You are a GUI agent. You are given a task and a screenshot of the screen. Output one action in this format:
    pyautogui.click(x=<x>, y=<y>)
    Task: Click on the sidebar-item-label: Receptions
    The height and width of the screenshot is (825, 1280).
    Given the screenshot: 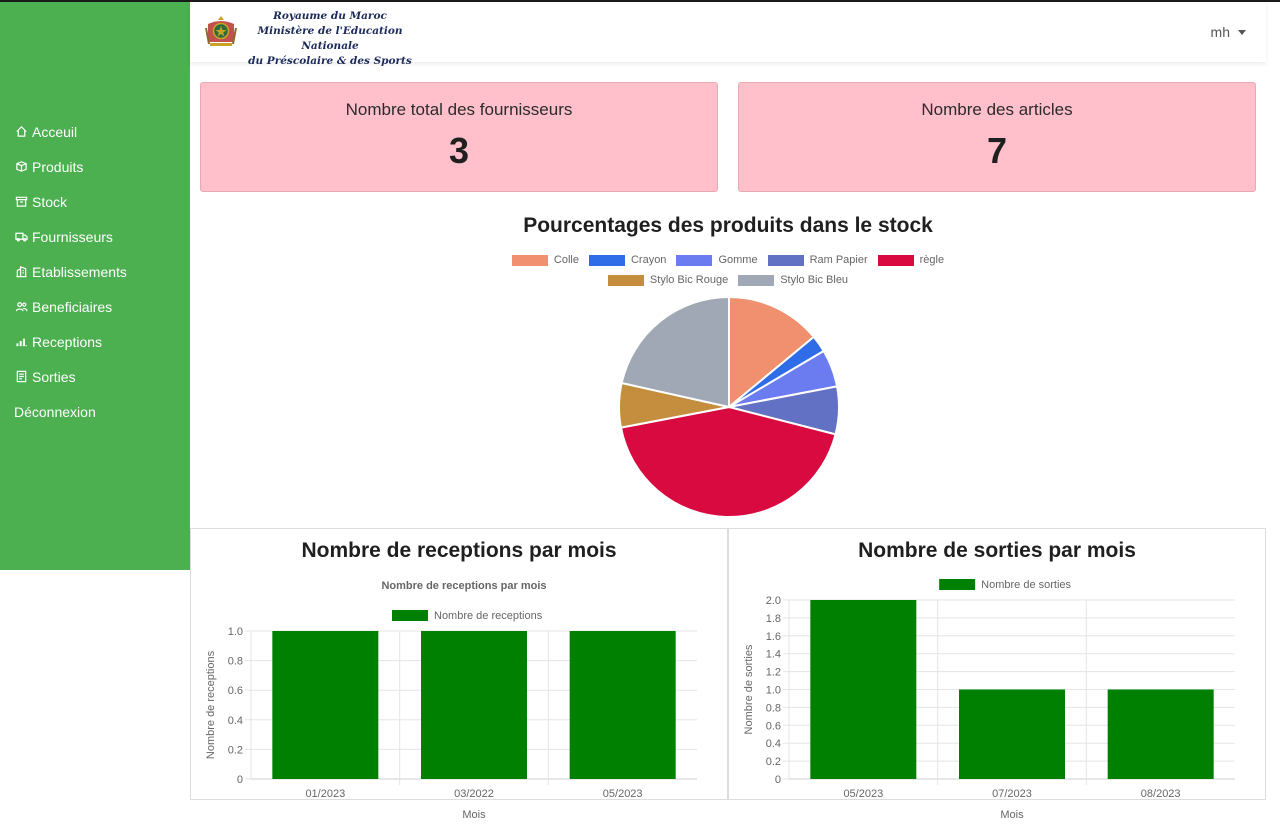 What is the action you would take?
    pyautogui.click(x=67, y=341)
    